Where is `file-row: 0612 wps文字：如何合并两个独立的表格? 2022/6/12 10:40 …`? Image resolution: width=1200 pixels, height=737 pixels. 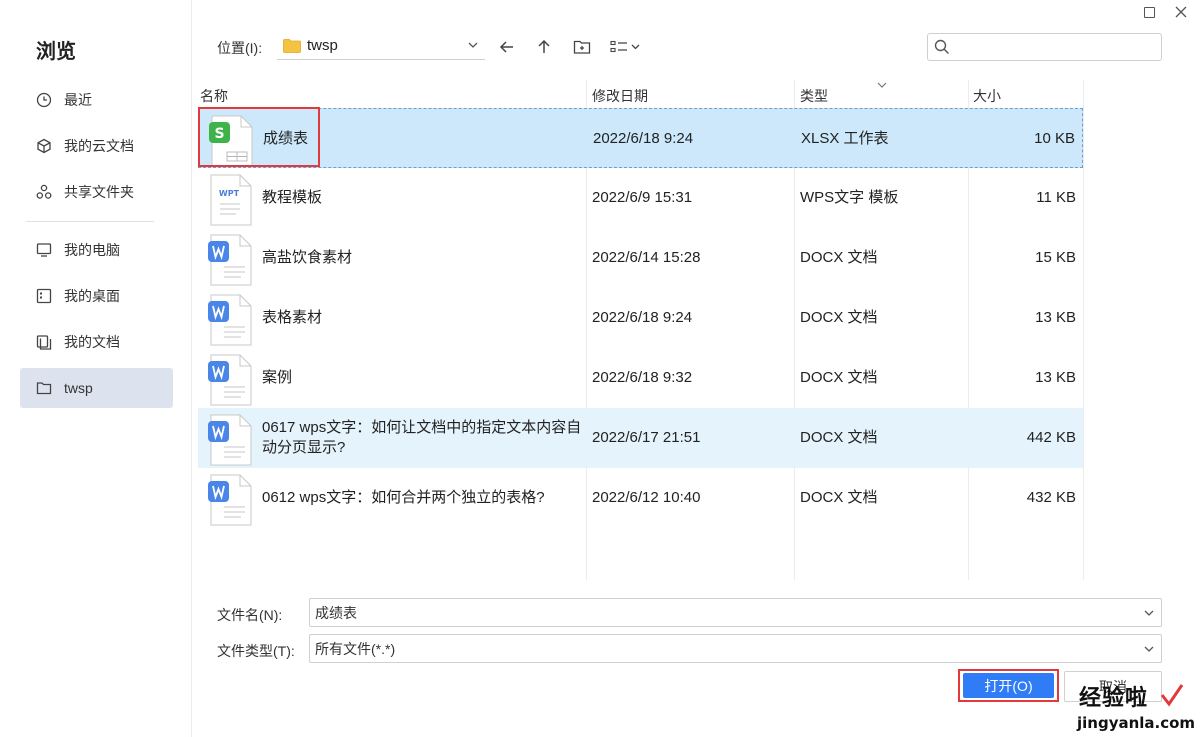 file-row: 0612 wps文字：如何合并两个独立的表格? 2022/6/12 10:40 … is located at coordinates (640, 498).